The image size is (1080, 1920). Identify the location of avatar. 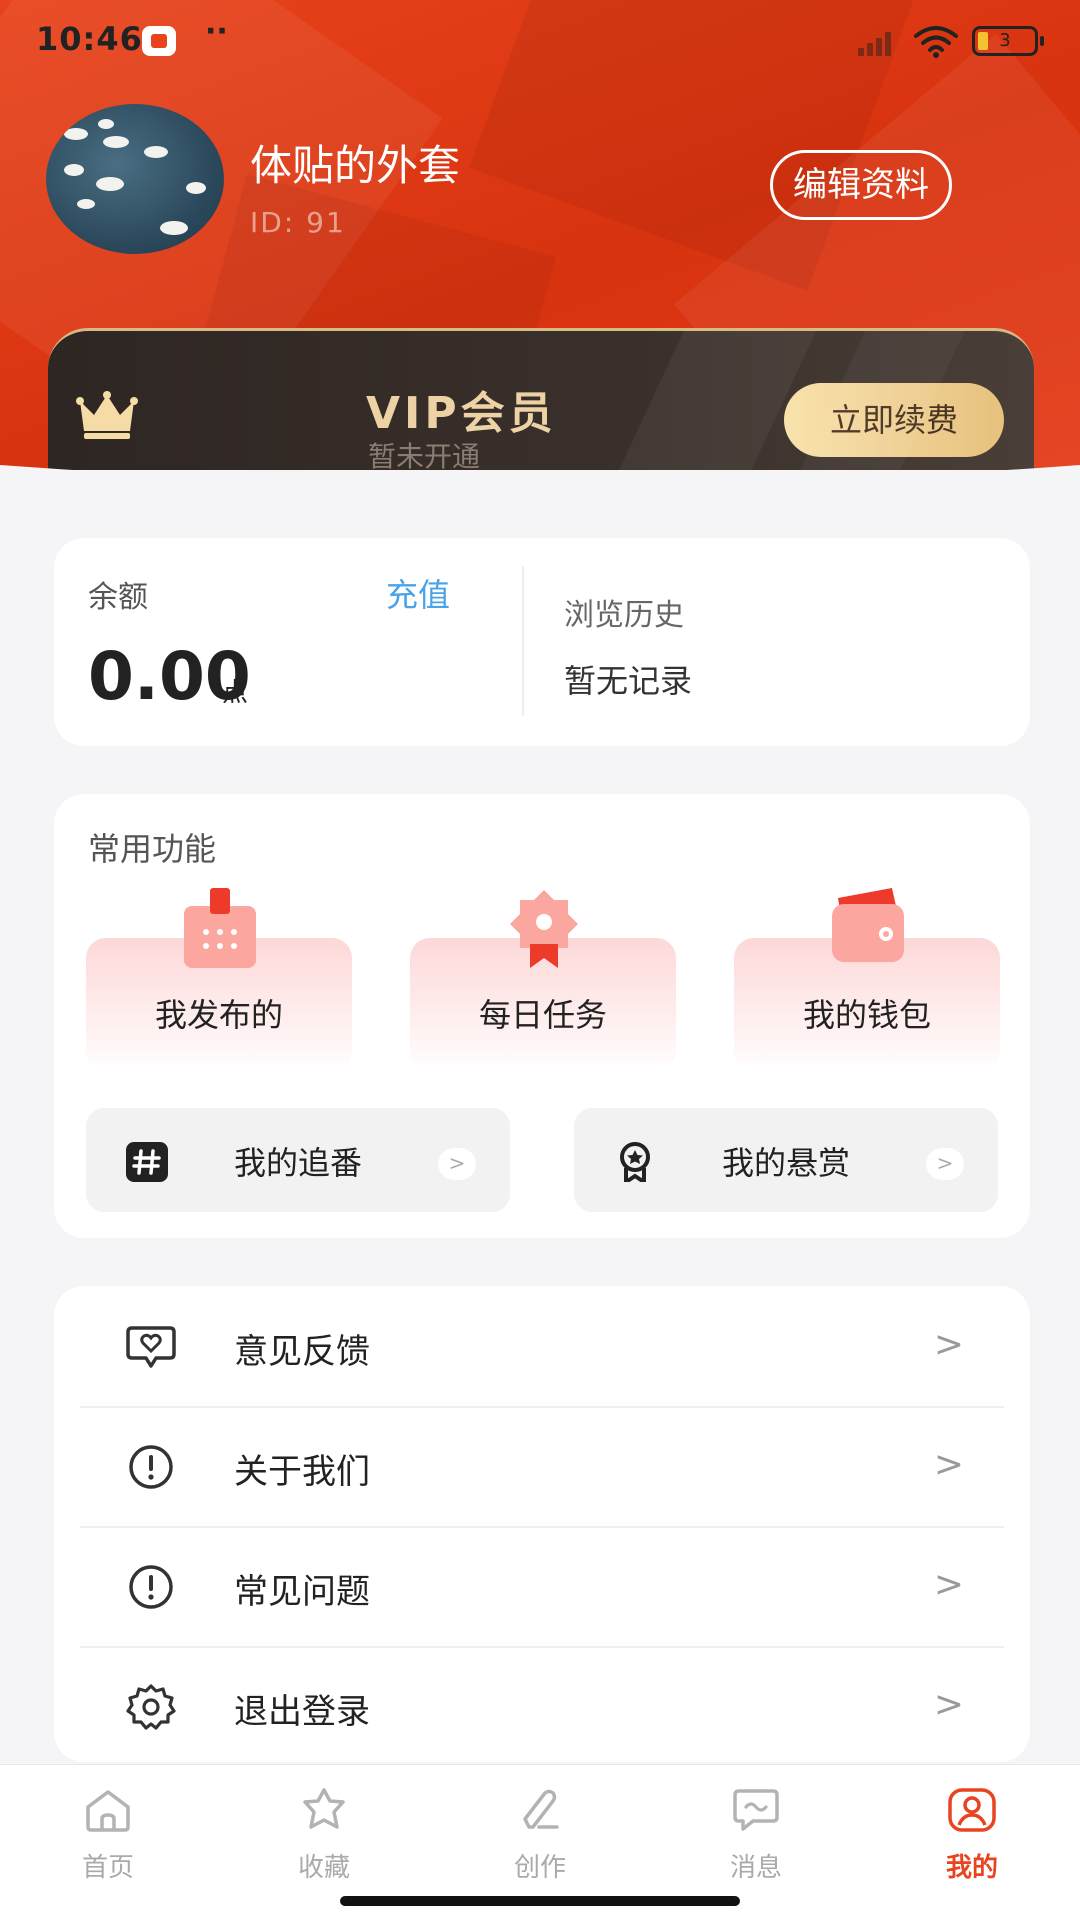
(135, 179).